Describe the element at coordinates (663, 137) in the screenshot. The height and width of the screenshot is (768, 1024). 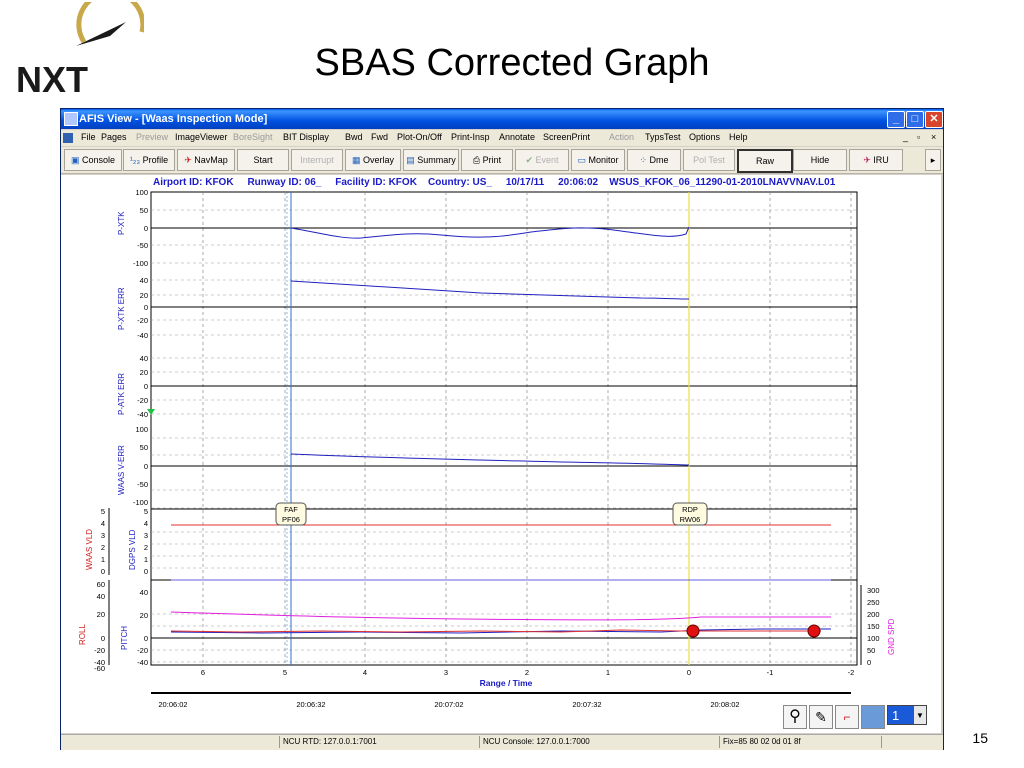
I see `menu-typstest: TypsTest` at that location.